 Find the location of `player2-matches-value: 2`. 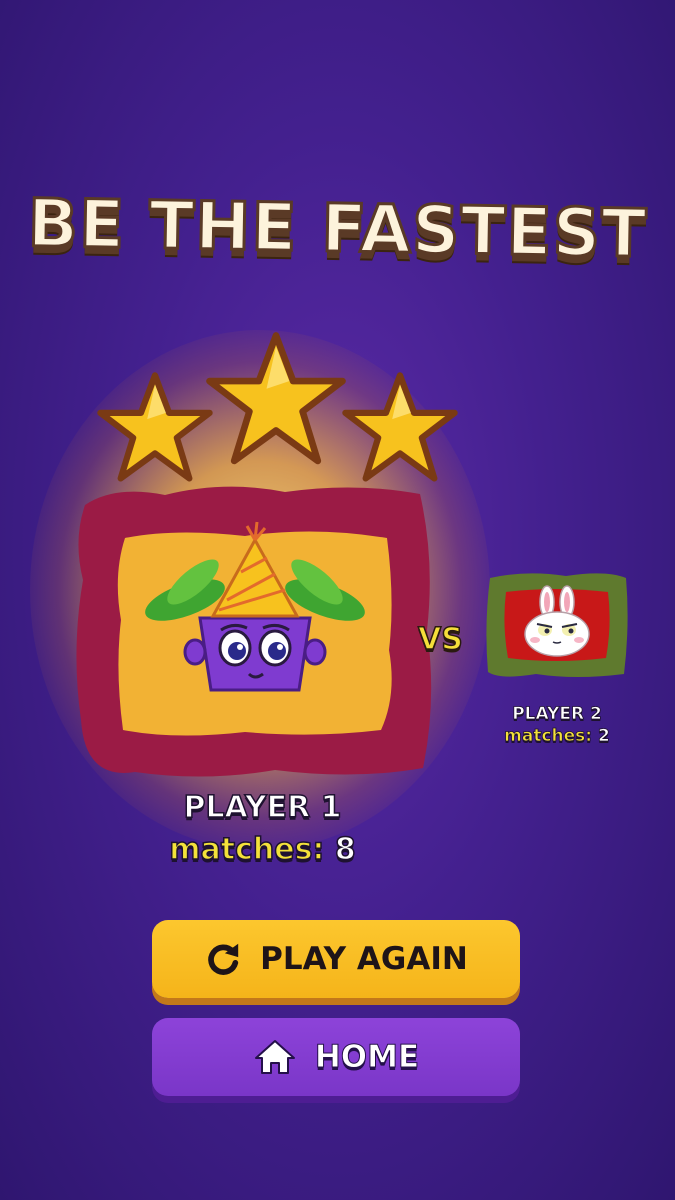

player2-matches-value: 2 is located at coordinates (604, 736).